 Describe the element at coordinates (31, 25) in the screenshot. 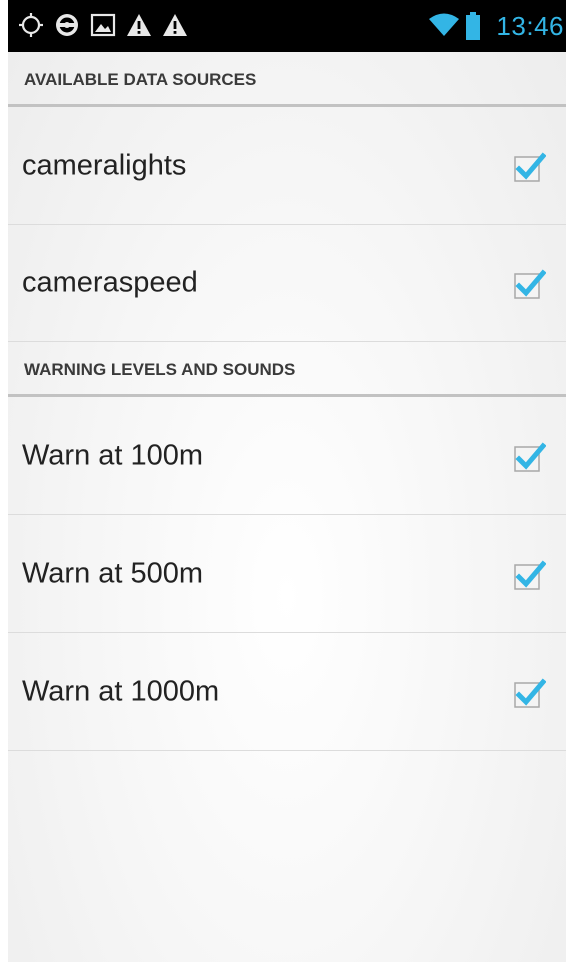

I see `location-circle-icon` at that location.